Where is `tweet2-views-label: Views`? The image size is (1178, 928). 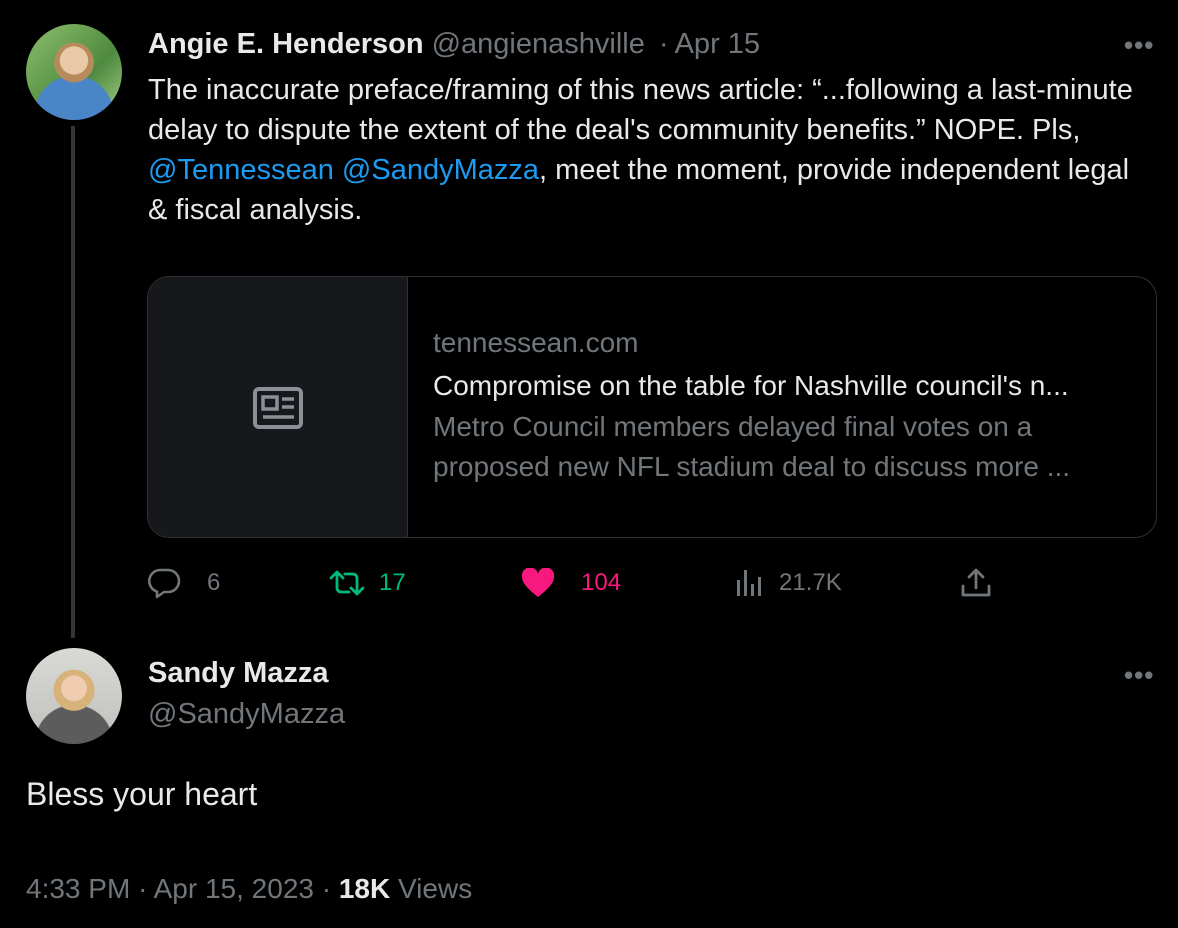
tweet2-views-label: Views is located at coordinates (435, 888).